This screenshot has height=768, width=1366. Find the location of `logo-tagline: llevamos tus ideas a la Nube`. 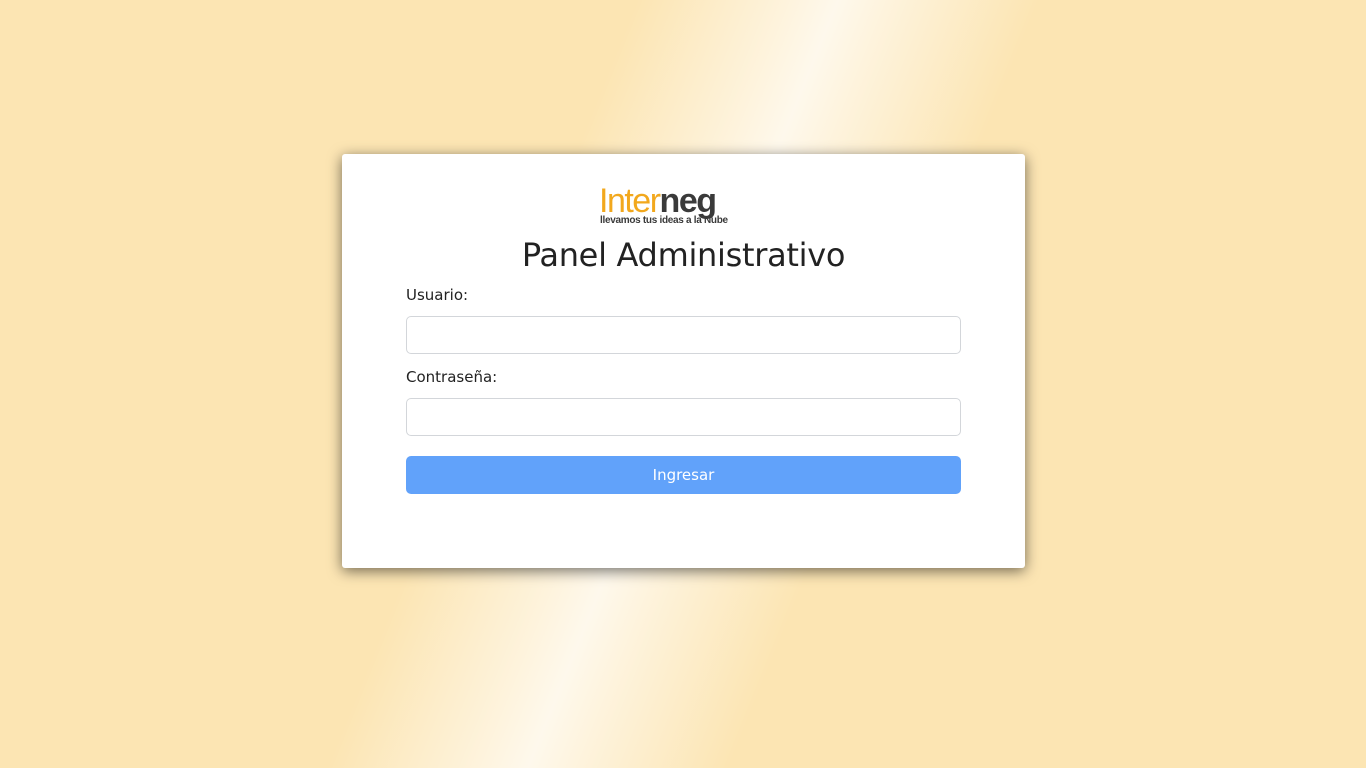

logo-tagline: llevamos tus ideas a la Nube is located at coordinates (664, 220).